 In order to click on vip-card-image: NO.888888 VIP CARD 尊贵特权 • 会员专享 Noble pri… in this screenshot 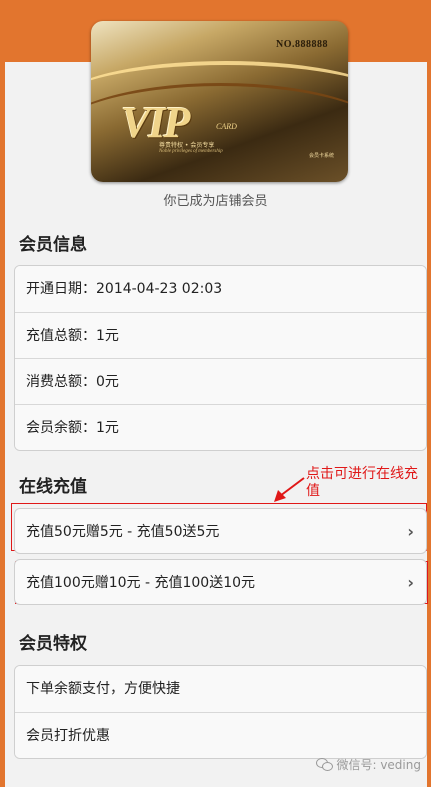, I will do `click(219, 101)`.